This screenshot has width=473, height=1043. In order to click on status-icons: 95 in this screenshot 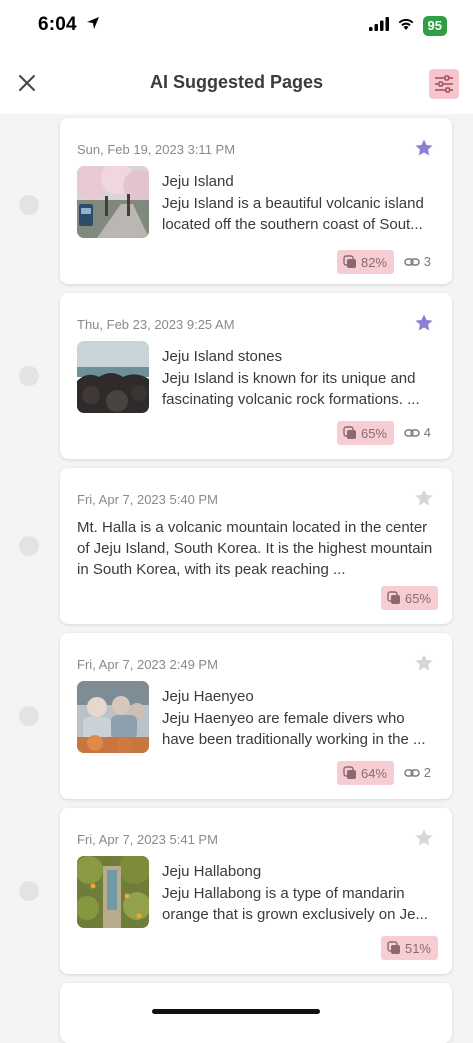, I will do `click(407, 26)`.